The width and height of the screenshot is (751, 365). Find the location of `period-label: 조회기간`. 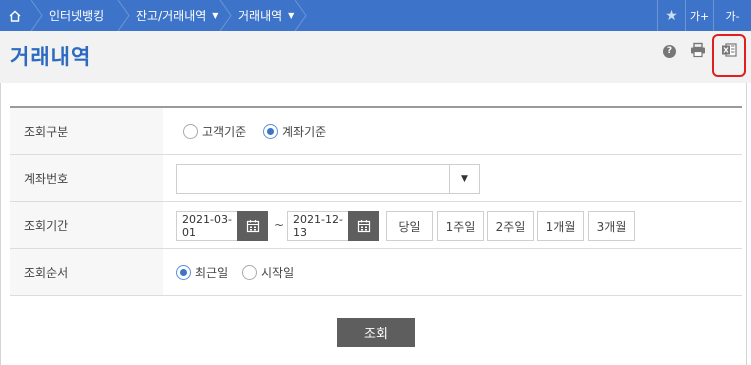

period-label: 조회기간 is located at coordinates (86, 225).